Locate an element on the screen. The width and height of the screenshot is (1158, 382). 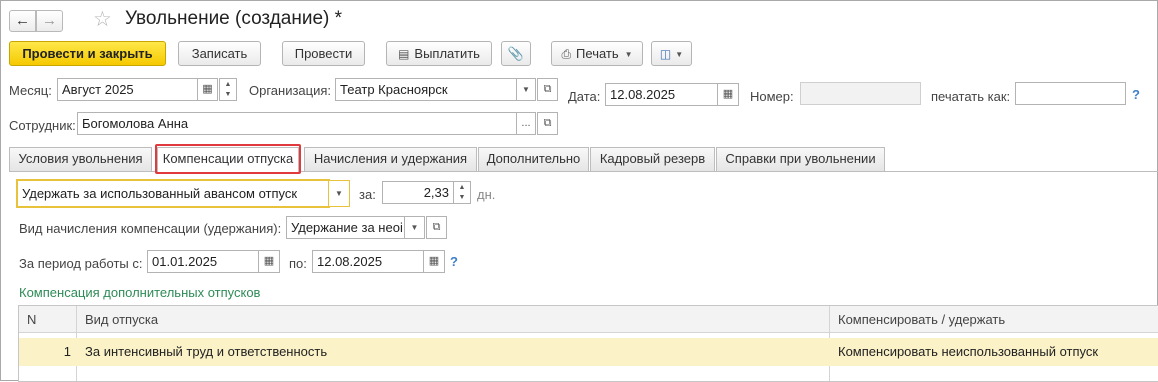
column-header-vacation-type: Вид отпуска is located at coordinates (121, 319).